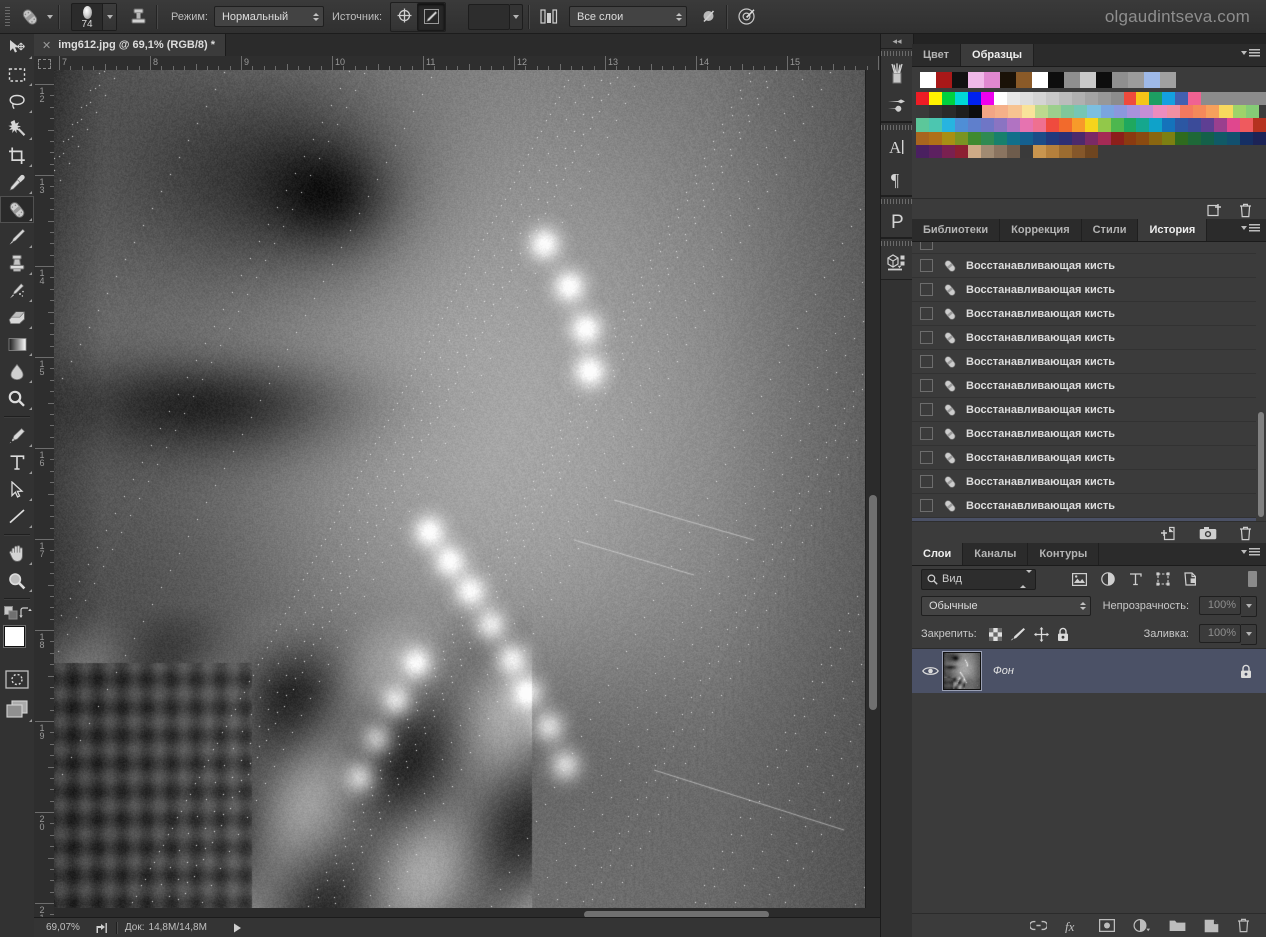 The width and height of the screenshot is (1266, 937). Describe the element at coordinates (1108, 579) in the screenshot. I see `filter-adjustment-icon` at that location.